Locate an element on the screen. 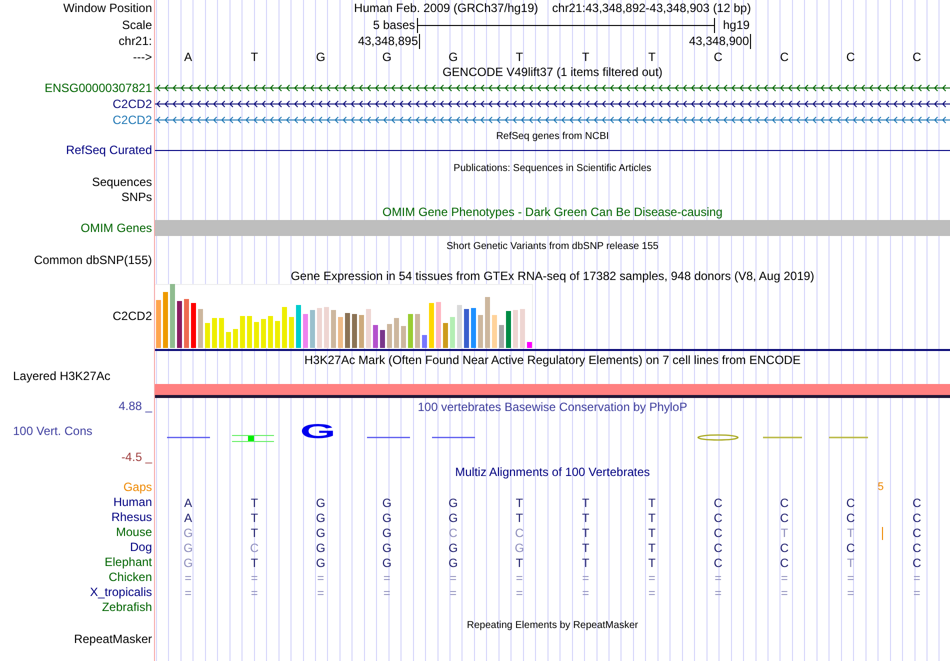 The height and width of the screenshot is (661, 950). track-label: Dog is located at coordinates (141, 547).